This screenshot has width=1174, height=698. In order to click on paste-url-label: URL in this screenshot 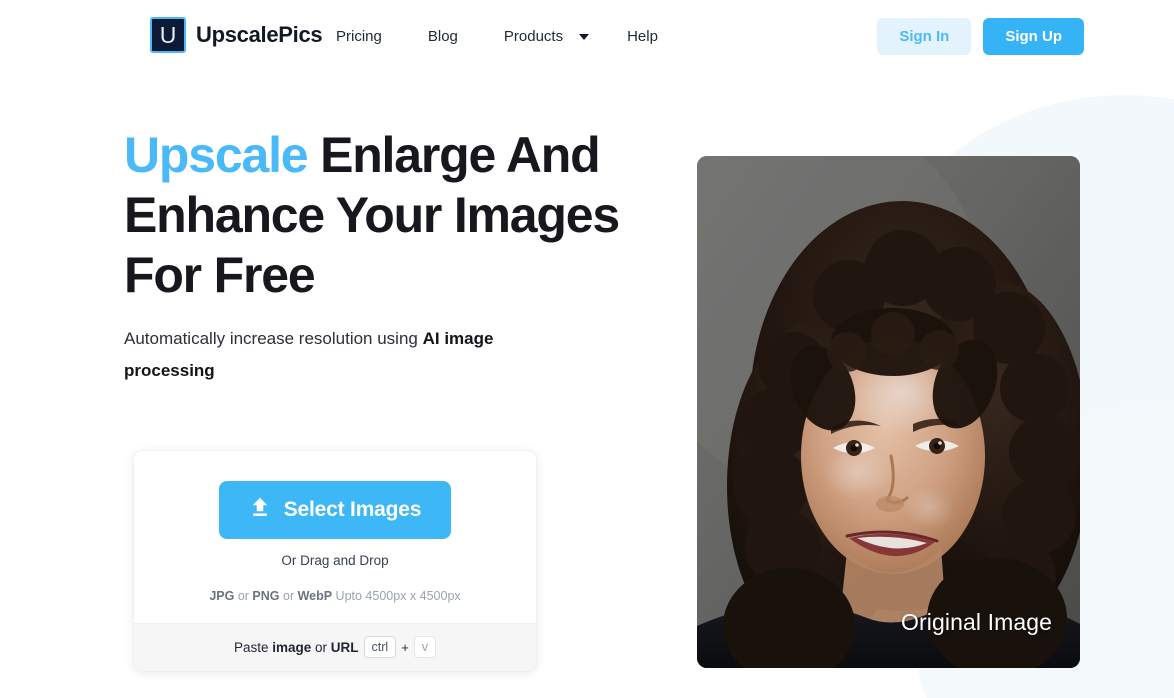, I will do `click(344, 647)`.